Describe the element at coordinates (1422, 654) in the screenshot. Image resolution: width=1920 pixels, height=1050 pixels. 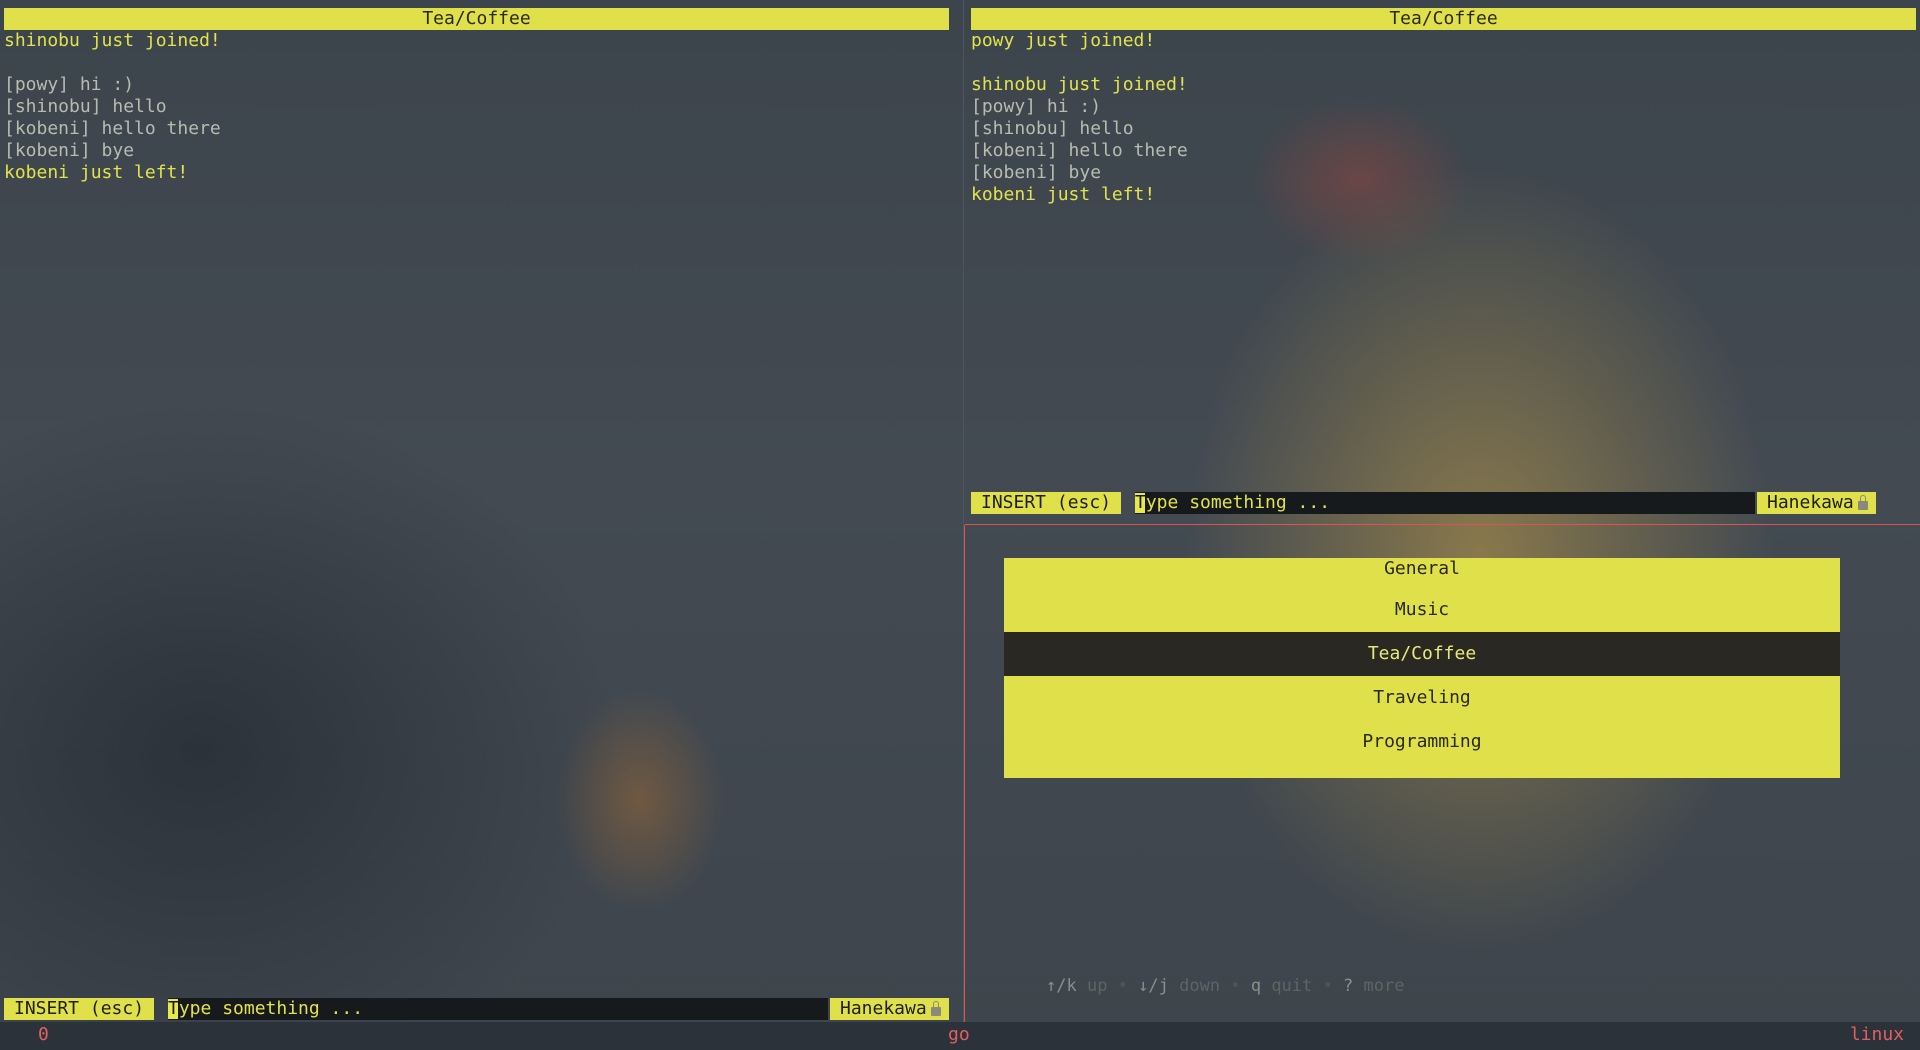
I see `room-option: Tea/Coffee` at that location.